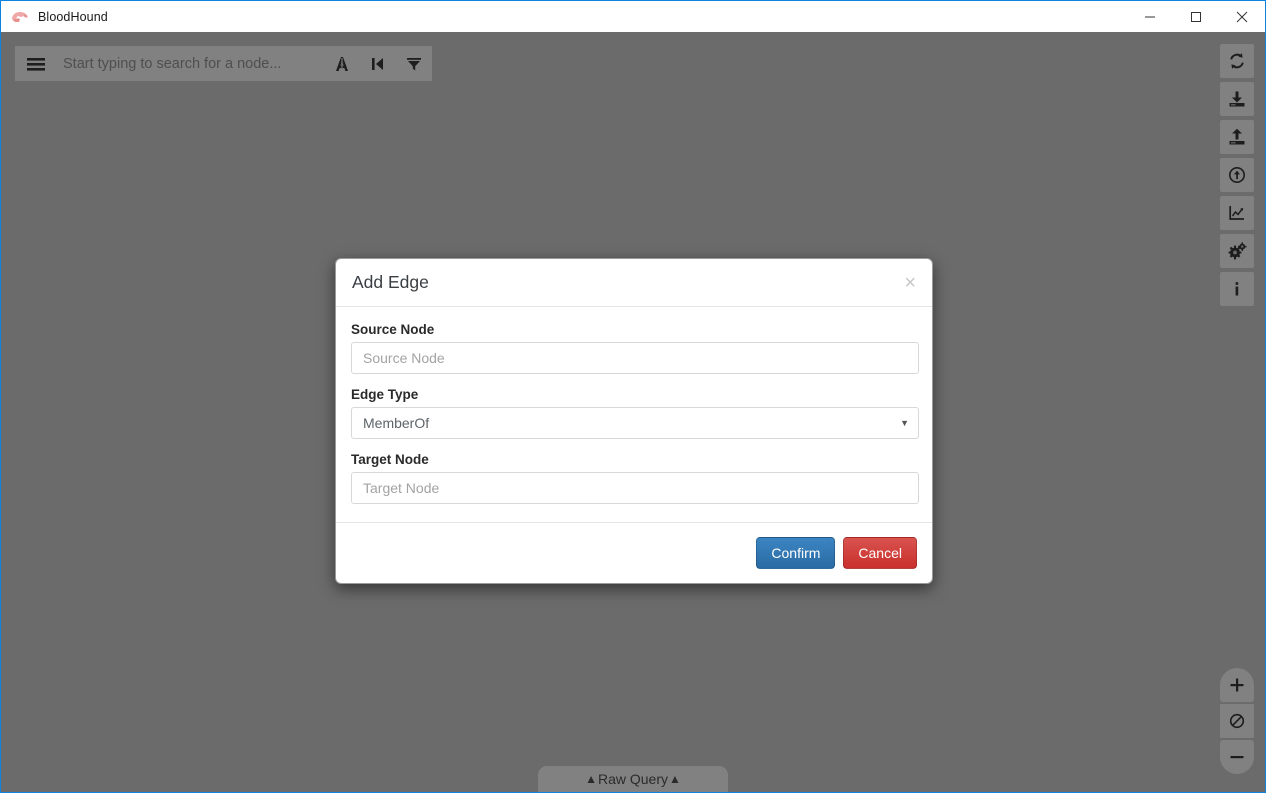  What do you see at coordinates (1237, 61) in the screenshot?
I see `refresh-icon` at bounding box center [1237, 61].